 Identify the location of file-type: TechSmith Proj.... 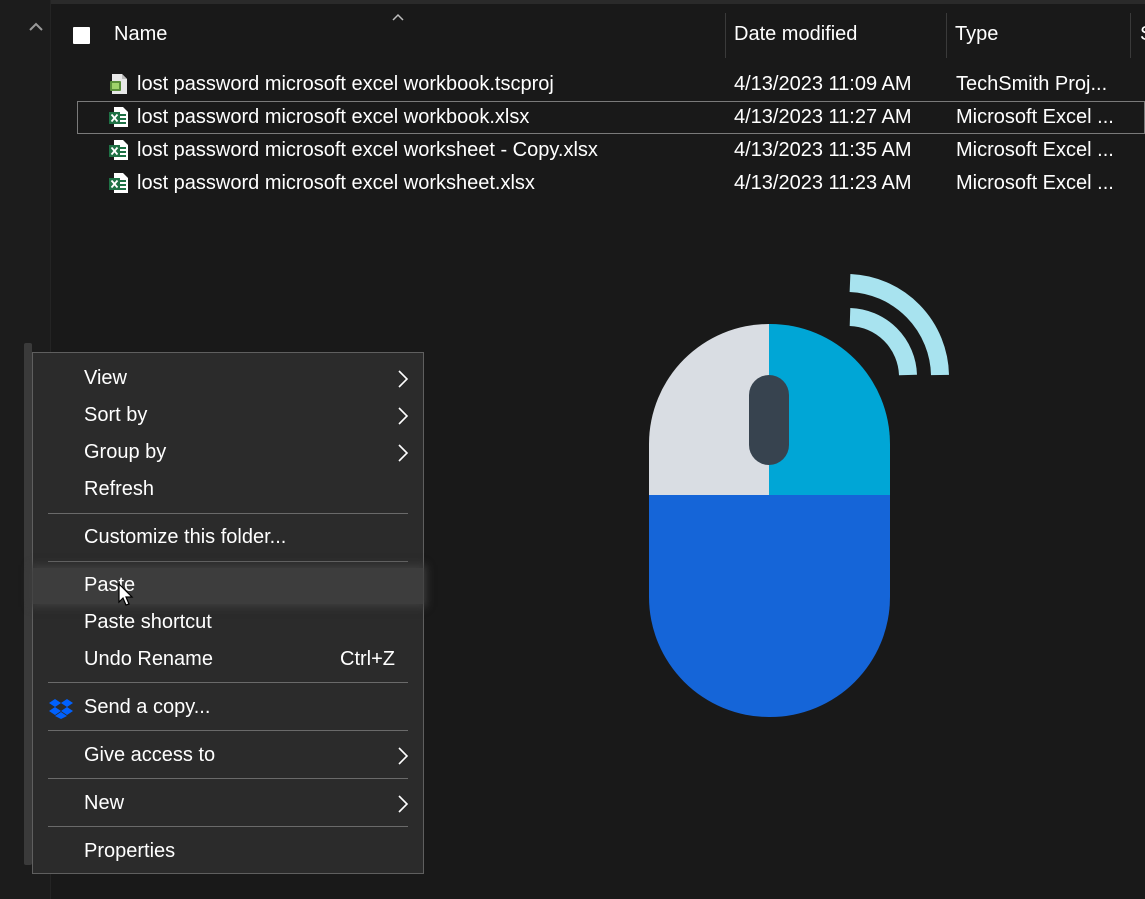
(1032, 84).